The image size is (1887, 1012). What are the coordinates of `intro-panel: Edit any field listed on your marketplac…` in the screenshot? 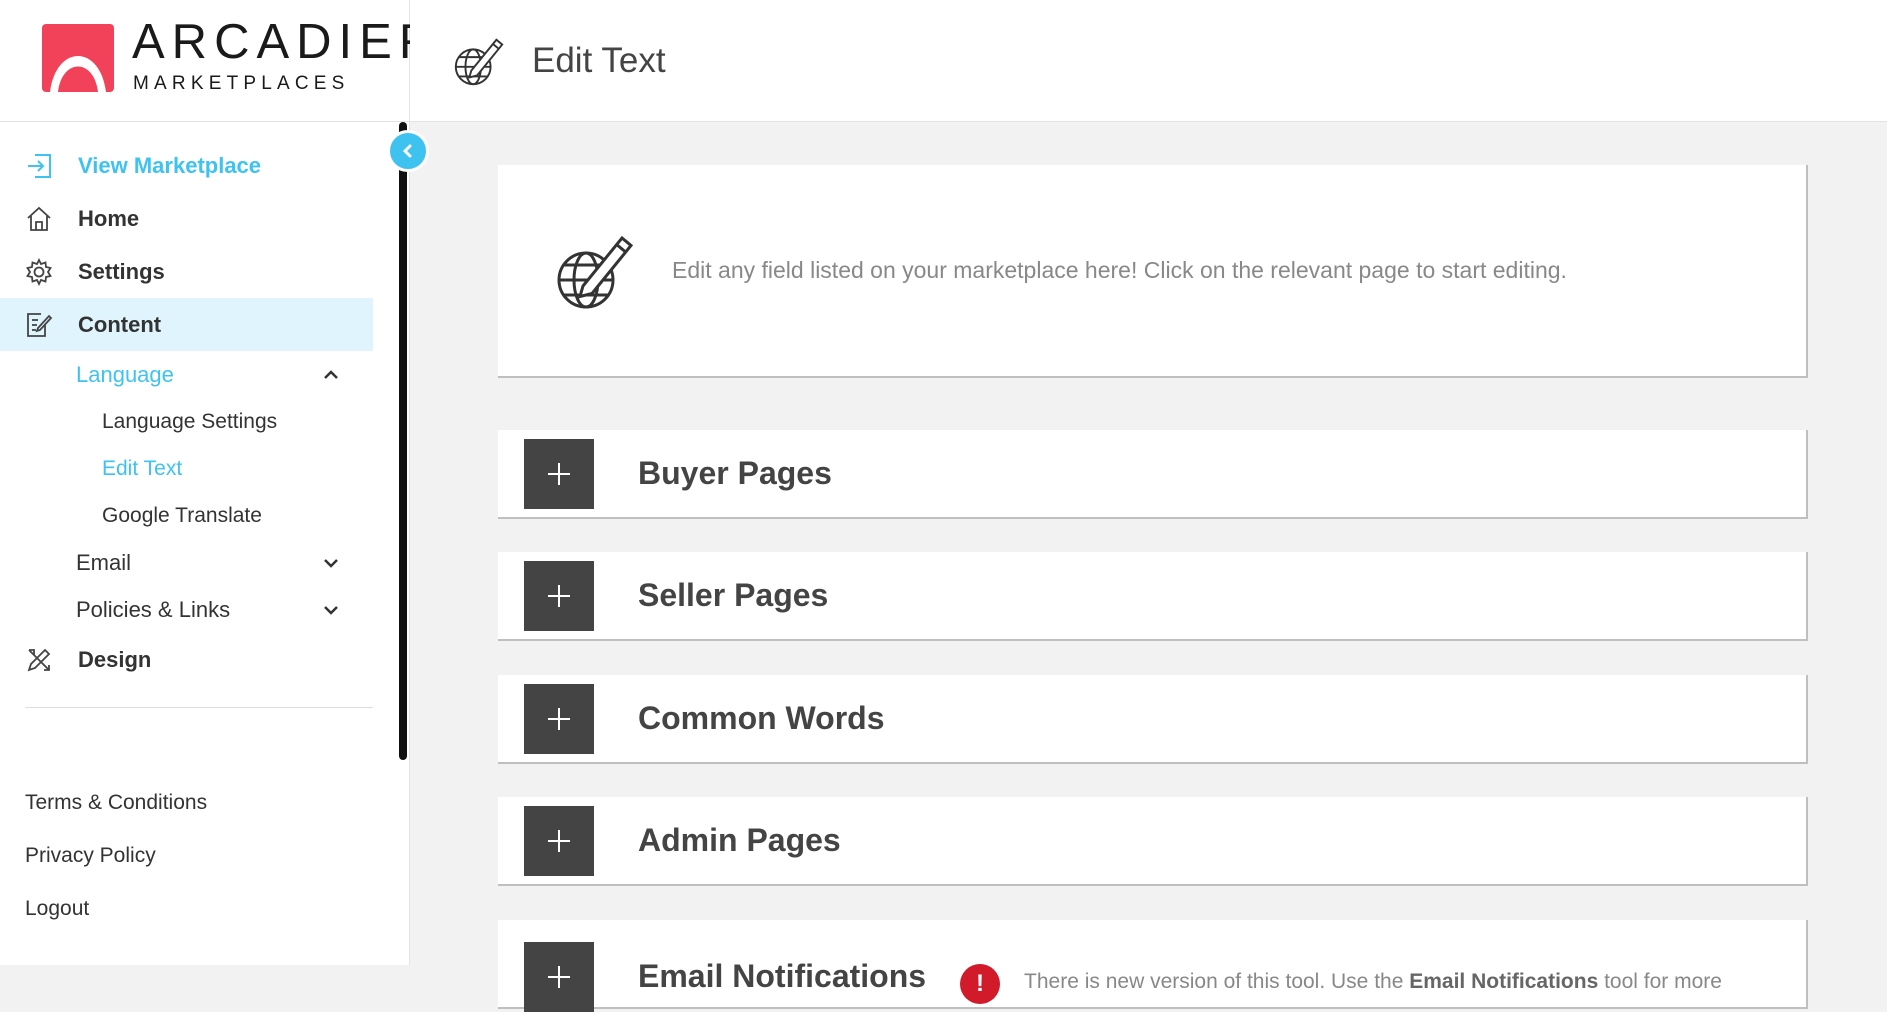 It's located at (1153, 271).